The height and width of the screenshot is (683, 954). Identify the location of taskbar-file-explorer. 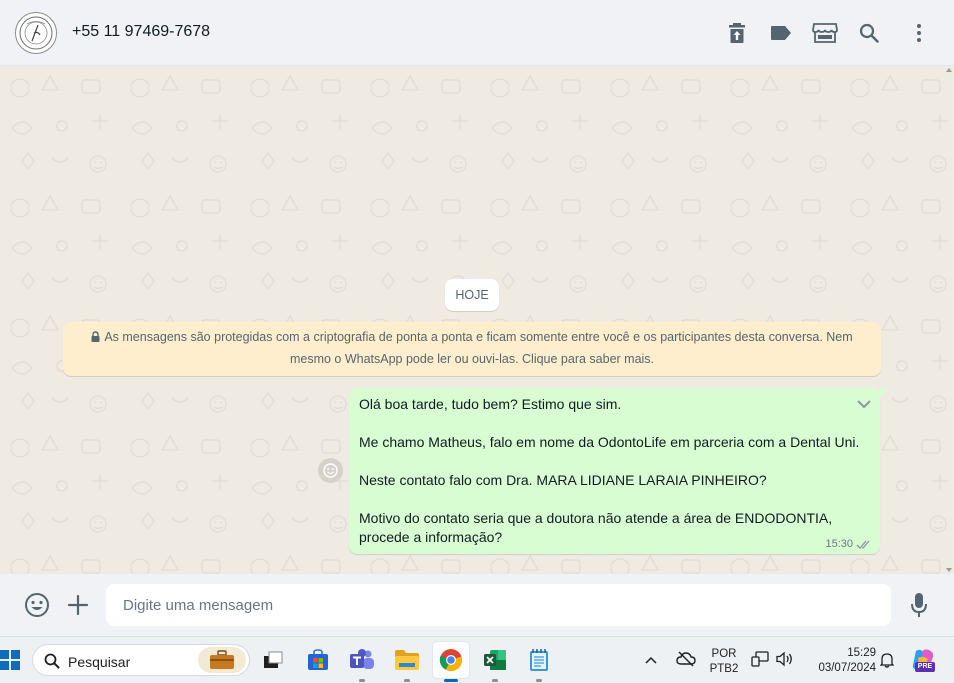
(407, 662).